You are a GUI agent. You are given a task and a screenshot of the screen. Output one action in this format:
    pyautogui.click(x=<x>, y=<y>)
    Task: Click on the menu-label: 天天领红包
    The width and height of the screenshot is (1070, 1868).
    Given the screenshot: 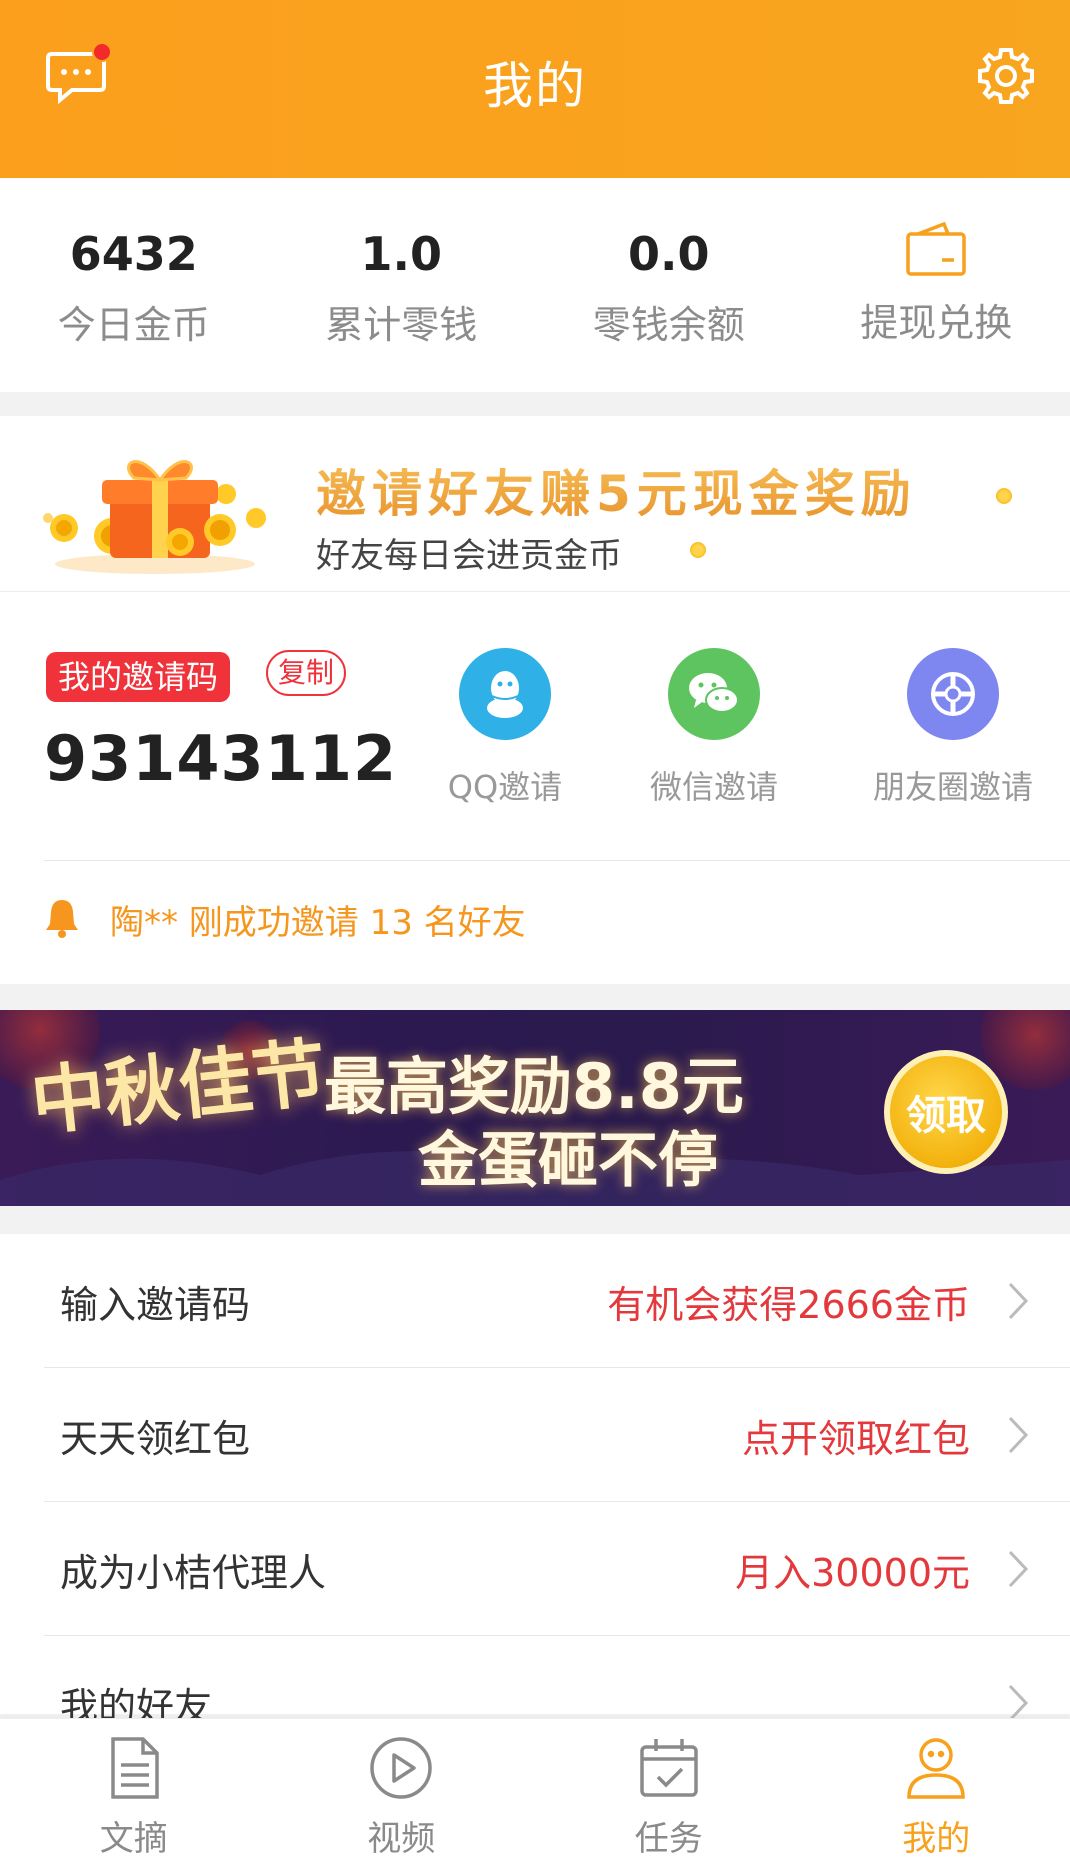 What is the action you would take?
    pyautogui.click(x=155, y=1439)
    